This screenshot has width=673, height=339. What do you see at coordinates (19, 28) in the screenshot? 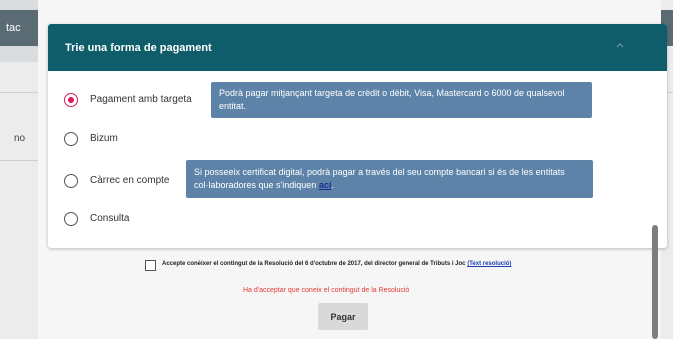
I see `background-left-header: tac` at bounding box center [19, 28].